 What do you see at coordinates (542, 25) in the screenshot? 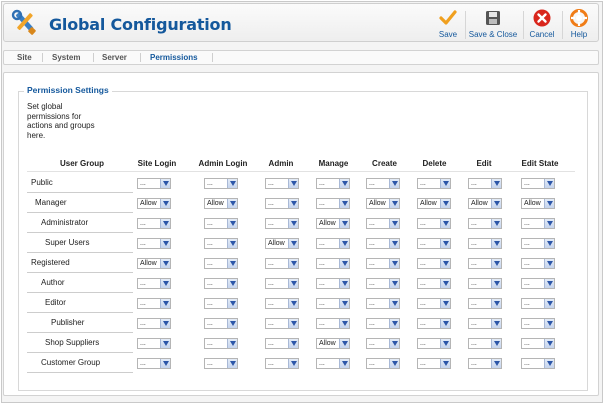
I see `cancel-button: Cancel` at bounding box center [542, 25].